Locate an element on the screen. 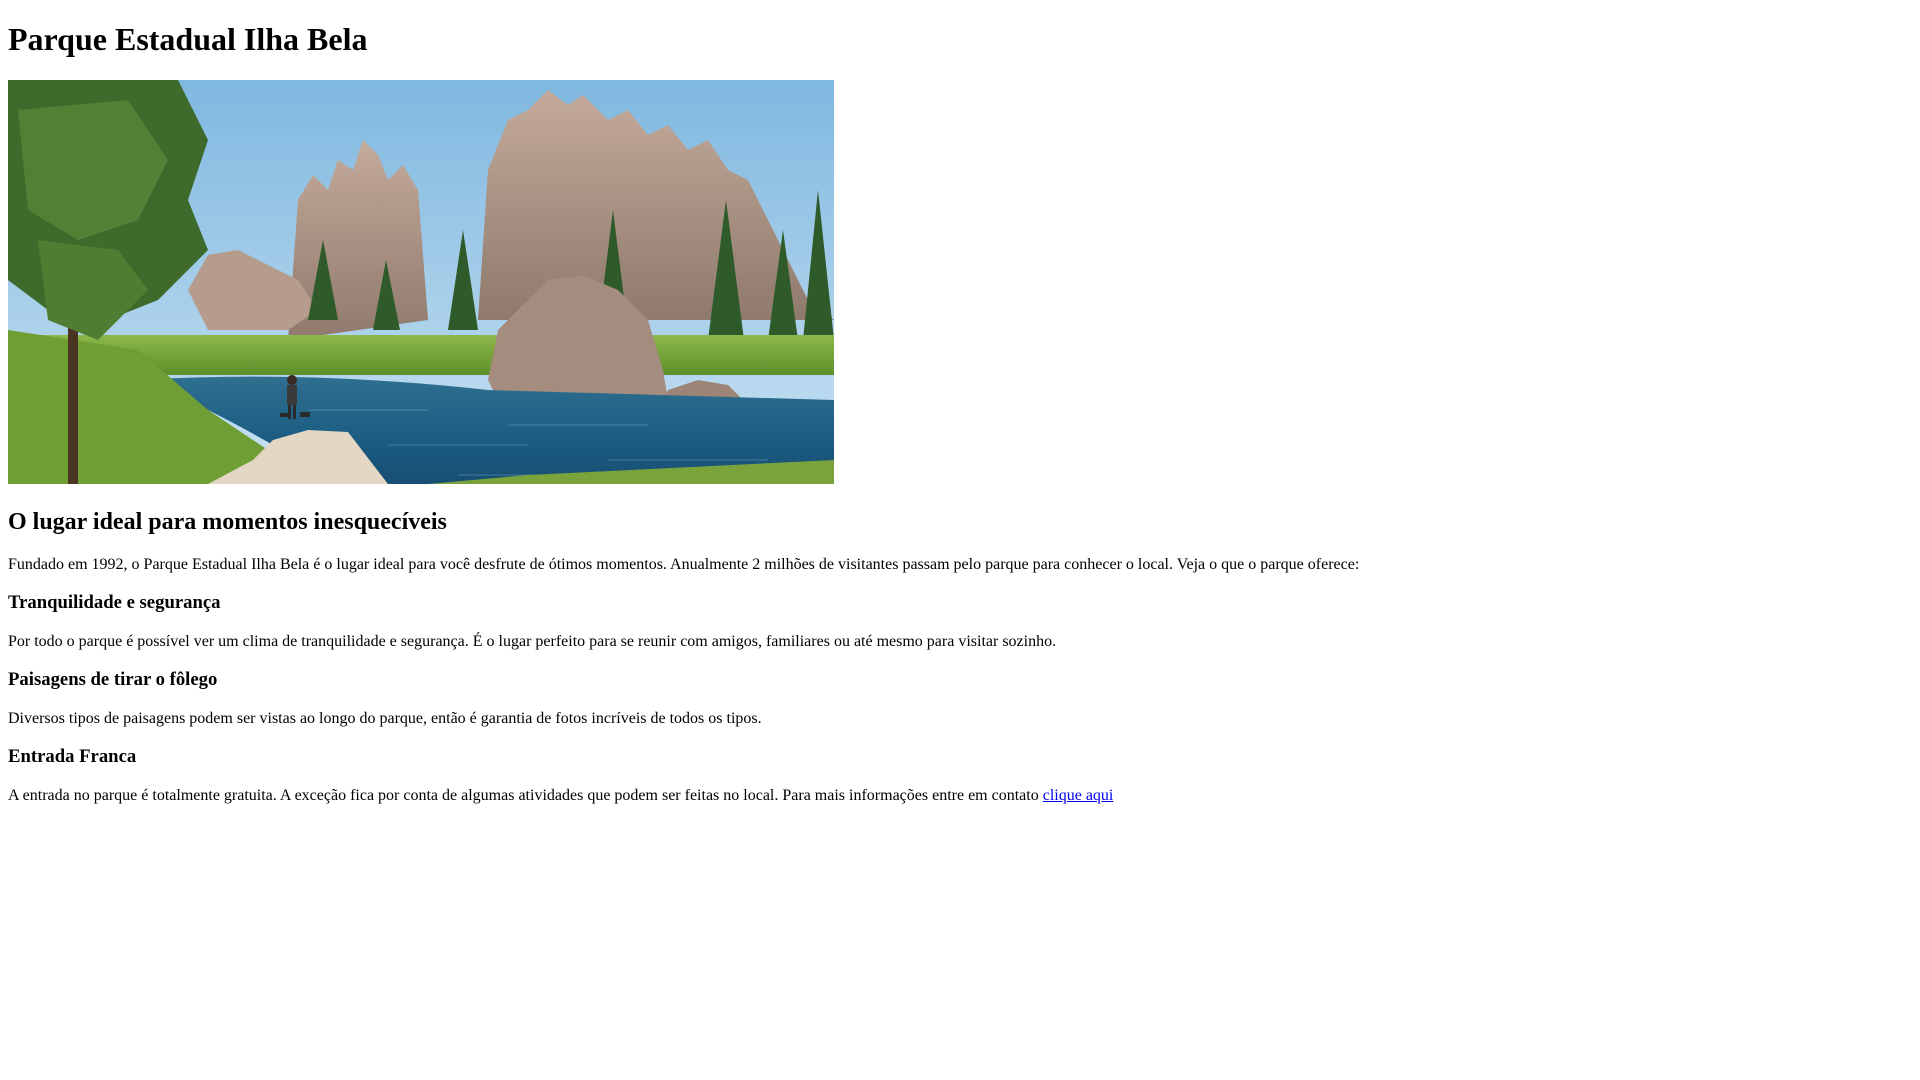  contact-link: clique aqui is located at coordinates (1078, 795).